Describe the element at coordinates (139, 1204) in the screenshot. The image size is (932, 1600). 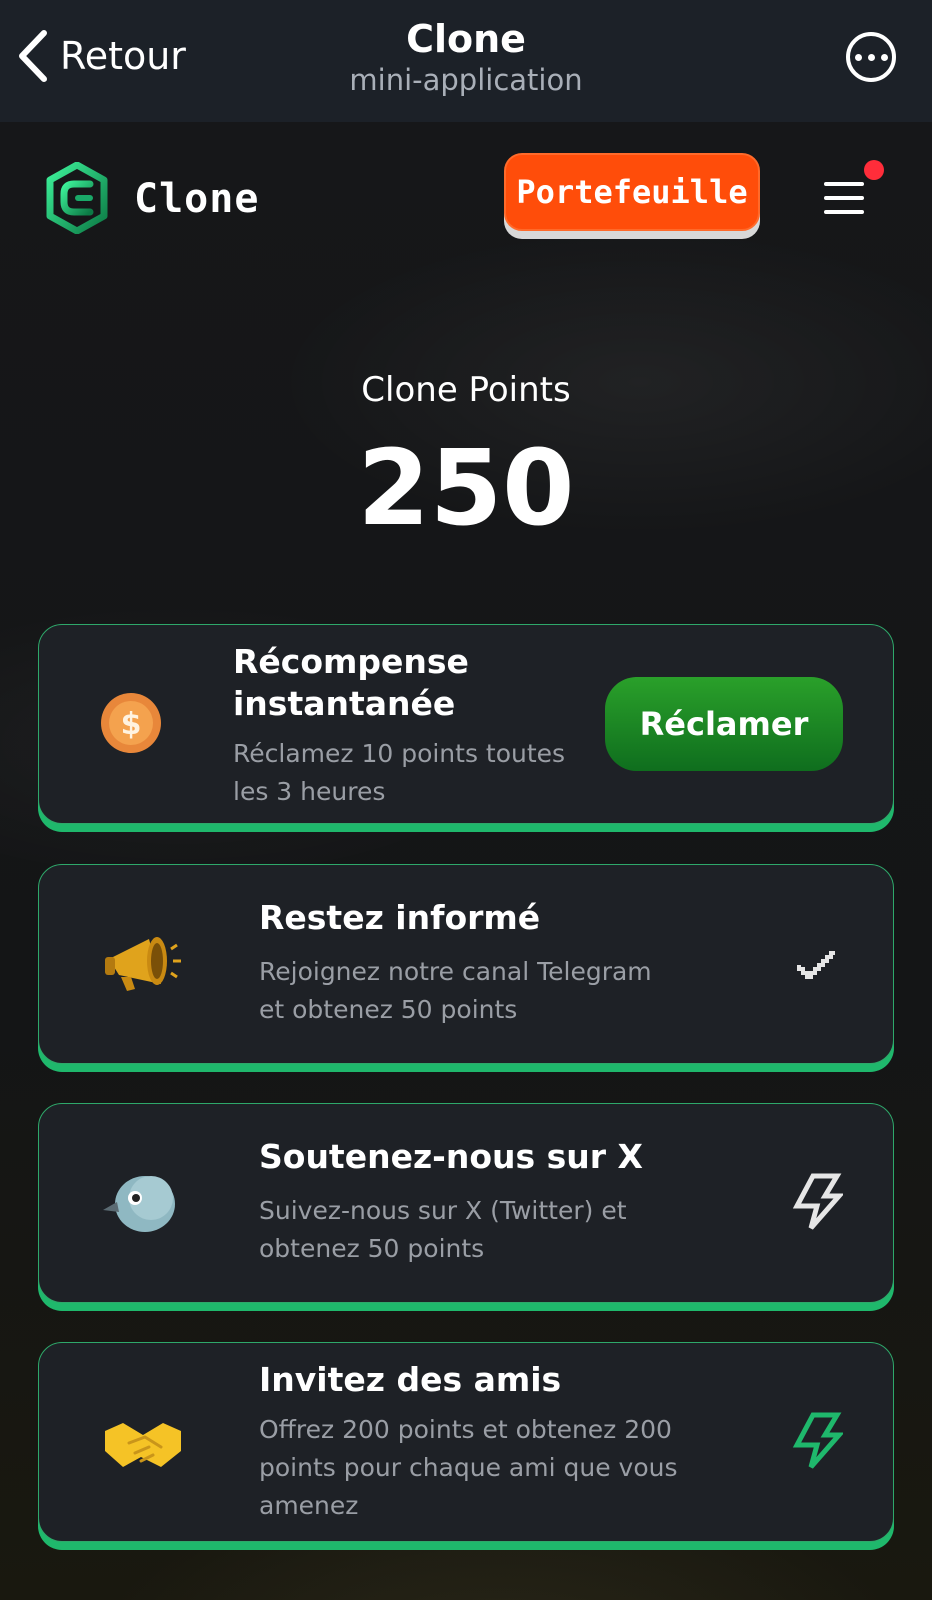
I see `bird-icon` at that location.